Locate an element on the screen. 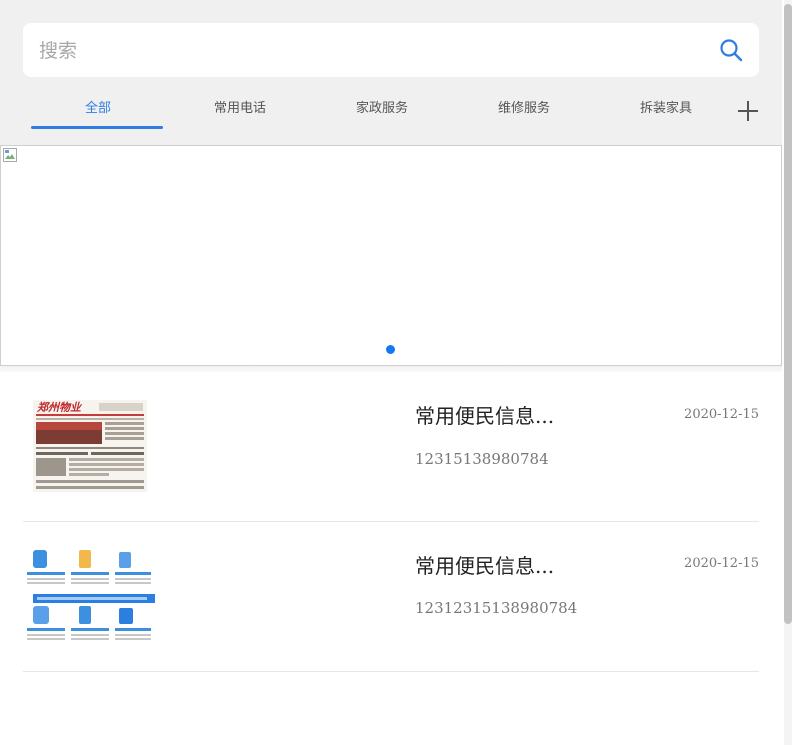  broken-image-icon is located at coordinates (10, 155).